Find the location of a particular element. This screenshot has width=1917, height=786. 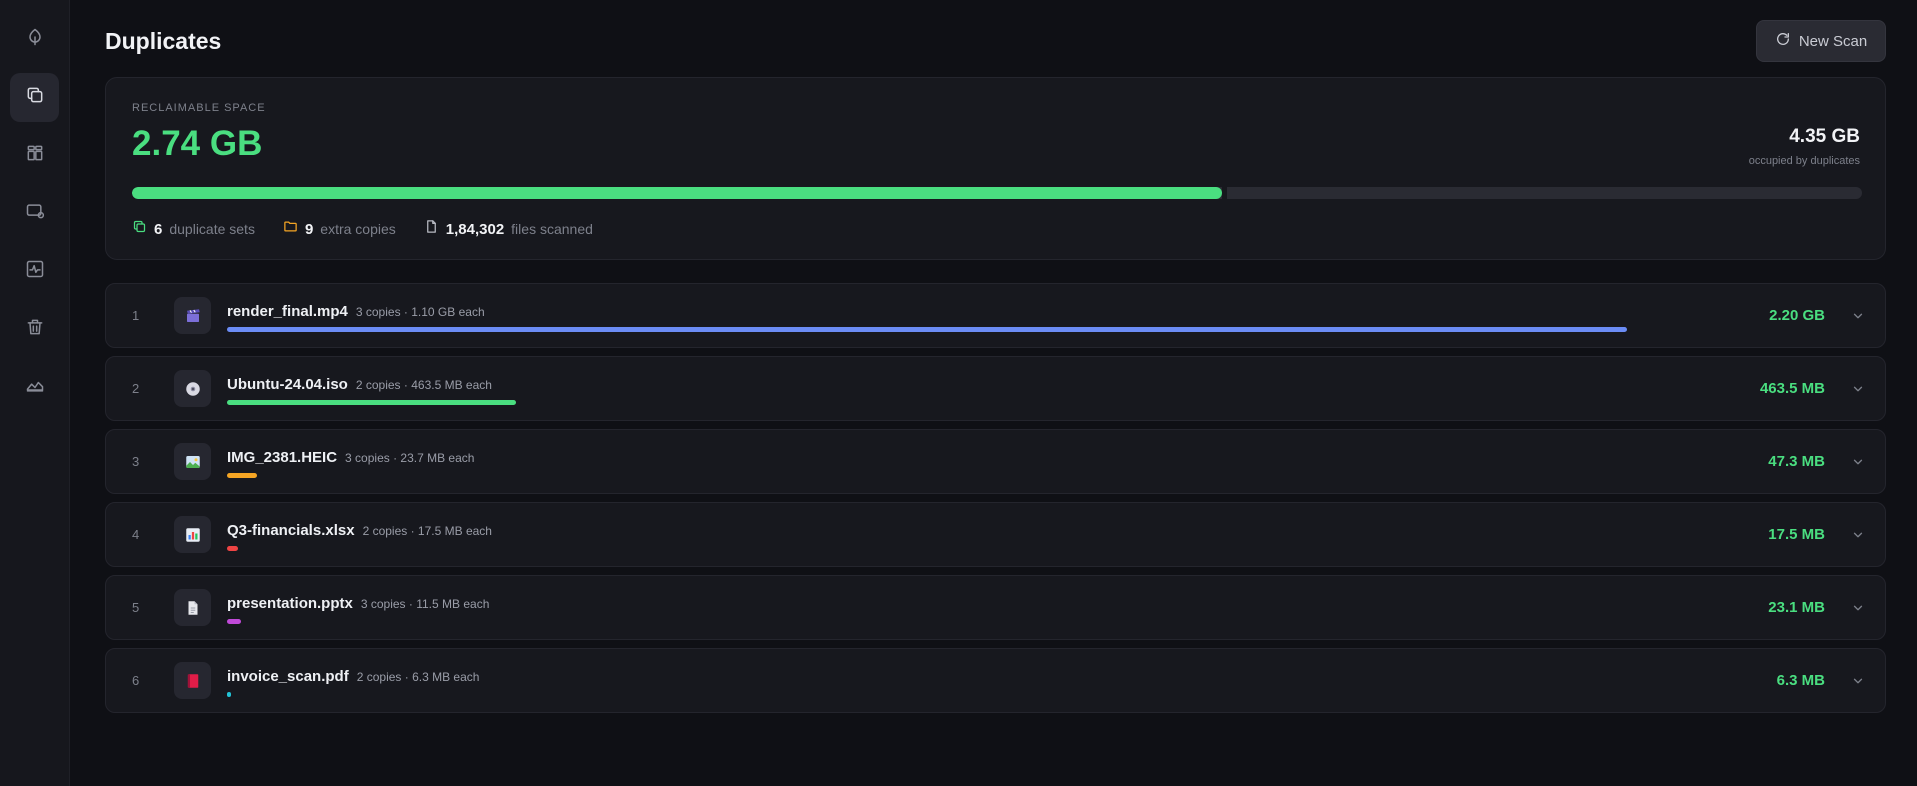

row-size: 463.5 MB is located at coordinates (1792, 388).